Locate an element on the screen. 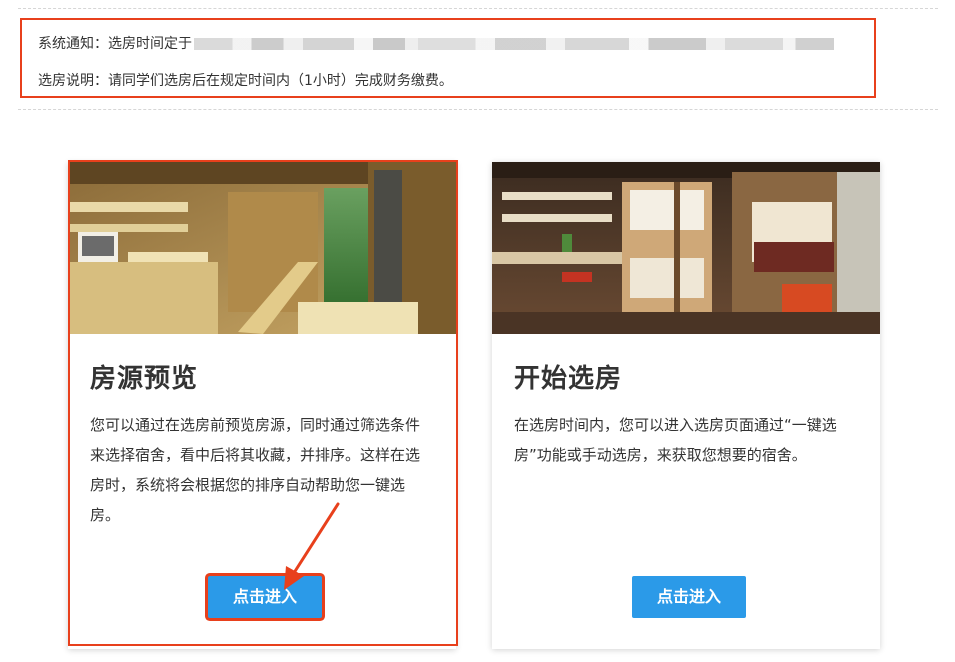 Image resolution: width=955 pixels, height=662 pixels. system-notice: 系统通知：选房时间定于 is located at coordinates (436, 43).